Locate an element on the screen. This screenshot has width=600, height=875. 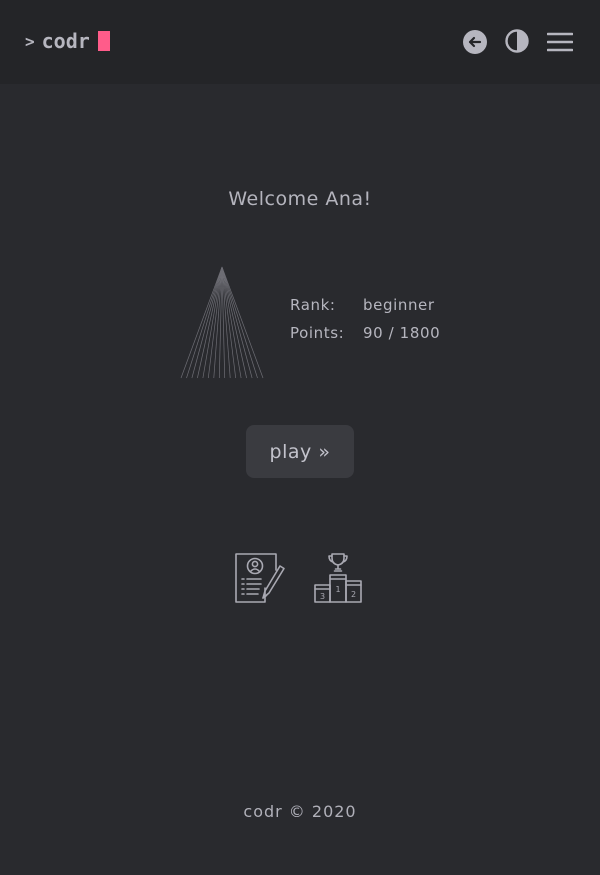
rank-pyramid-graphic is located at coordinates (222, 322).